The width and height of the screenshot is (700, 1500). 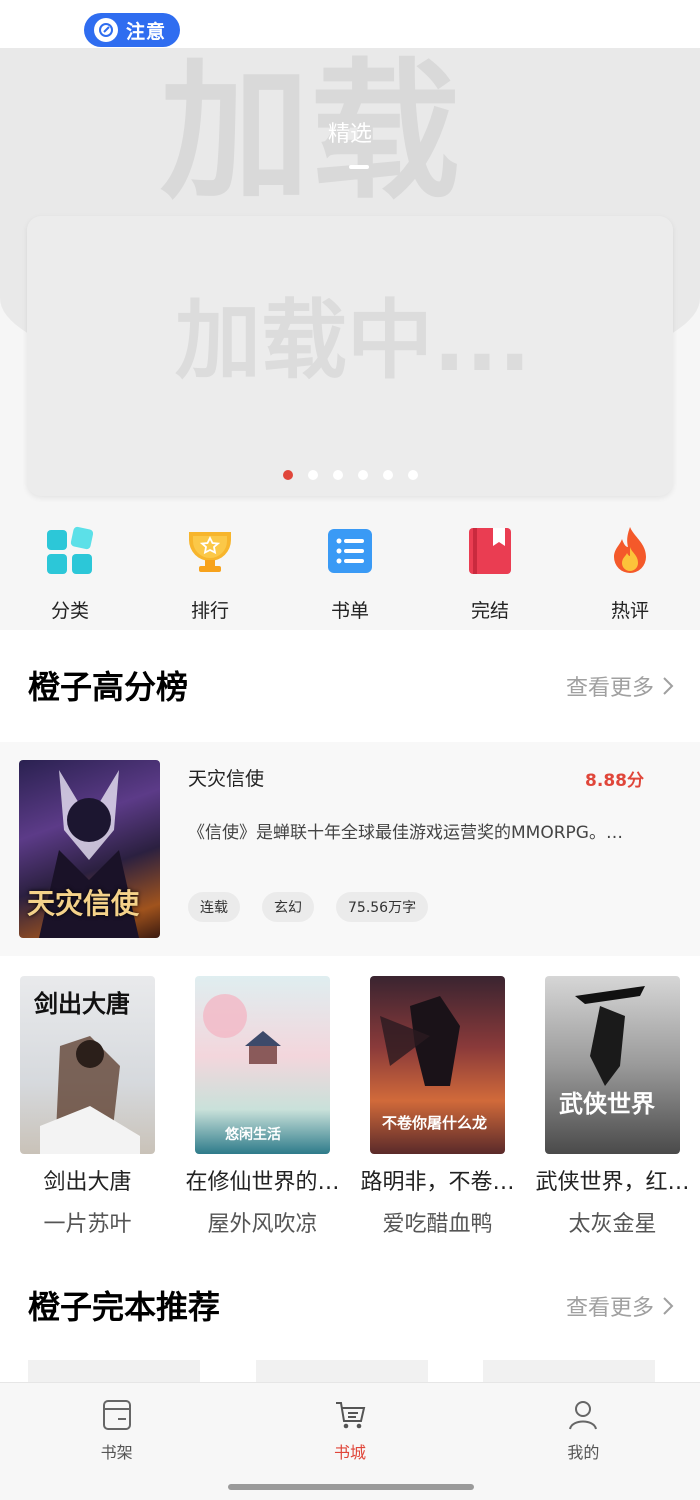 What do you see at coordinates (607, 1104) in the screenshot?
I see `cover-title: 武侠世界` at bounding box center [607, 1104].